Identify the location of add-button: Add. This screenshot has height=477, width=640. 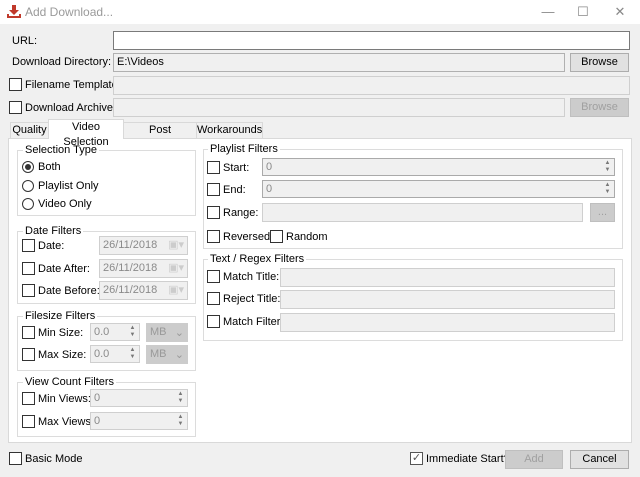
(534, 459).